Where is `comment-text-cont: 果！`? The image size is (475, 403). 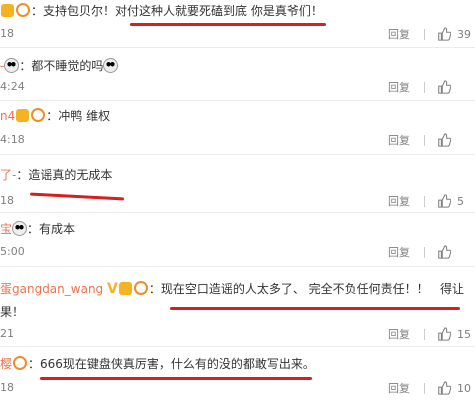 comment-text-cont: 果！ is located at coordinates (12, 312).